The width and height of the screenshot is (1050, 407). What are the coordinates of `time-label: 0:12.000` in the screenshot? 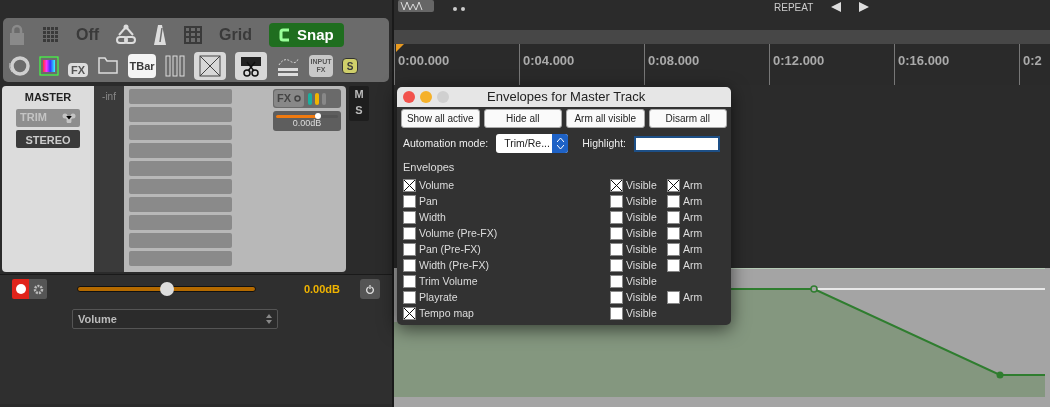 It's located at (831, 64).